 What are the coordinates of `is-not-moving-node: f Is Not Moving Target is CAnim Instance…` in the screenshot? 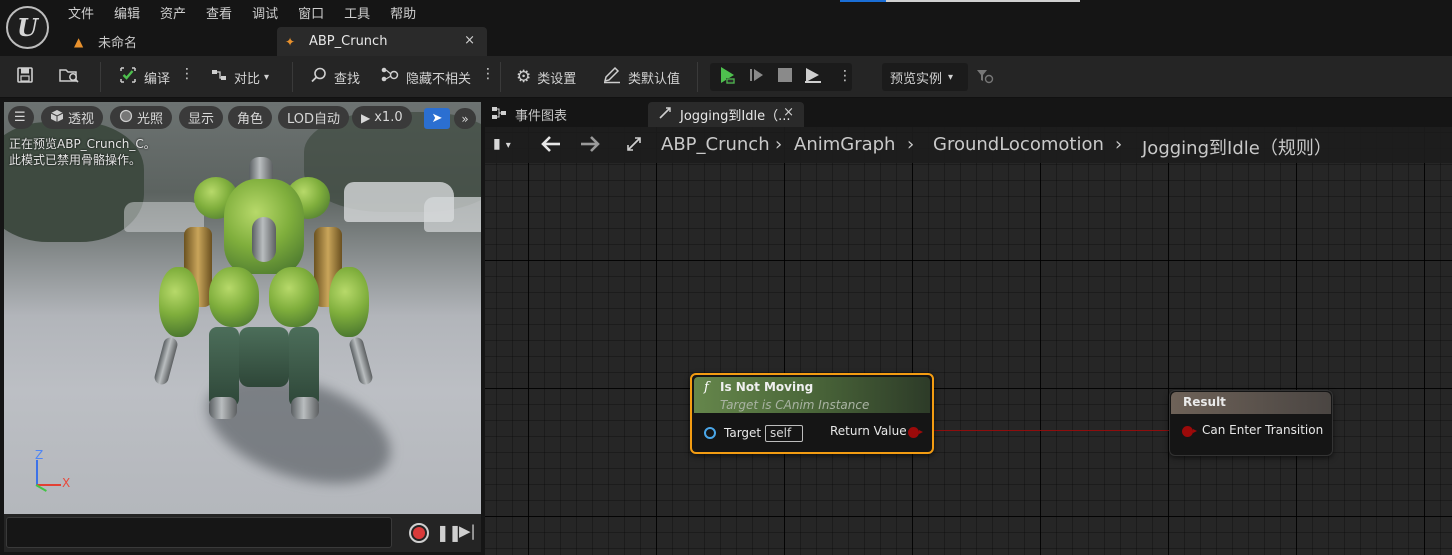 It's located at (812, 413).